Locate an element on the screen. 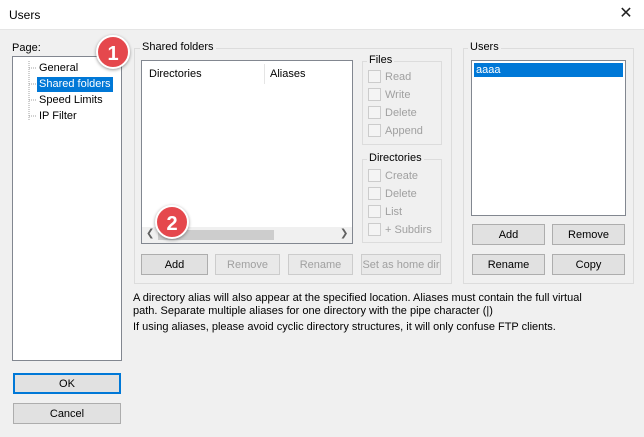 This screenshot has width=644, height=437. page-item-ip-filter: IP Filter is located at coordinates (58, 116).